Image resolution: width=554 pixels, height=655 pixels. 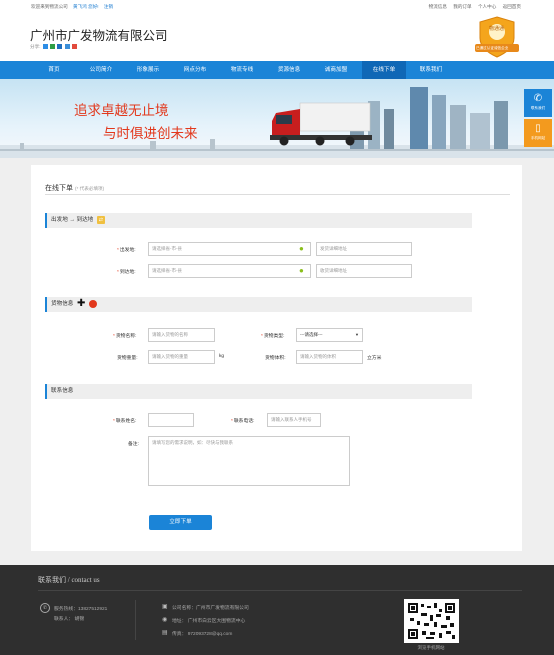 What do you see at coordinates (462, 6) in the screenshot?
I see `top-link-my-orders: 我的订单` at bounding box center [462, 6].